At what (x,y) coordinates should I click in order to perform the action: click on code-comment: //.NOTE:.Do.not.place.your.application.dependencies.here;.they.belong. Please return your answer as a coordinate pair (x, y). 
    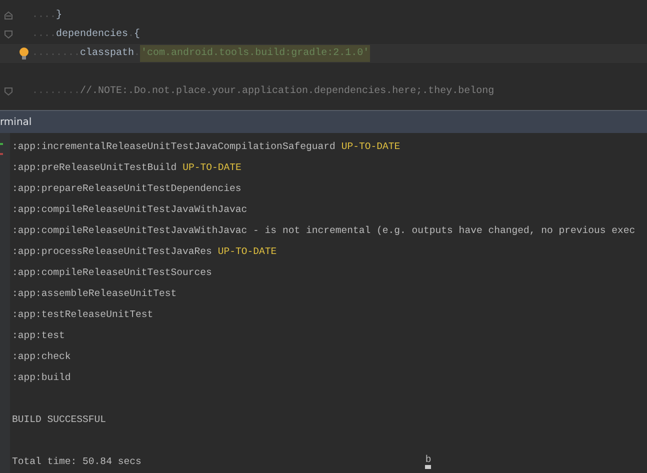
    Looking at the image, I should click on (287, 91).